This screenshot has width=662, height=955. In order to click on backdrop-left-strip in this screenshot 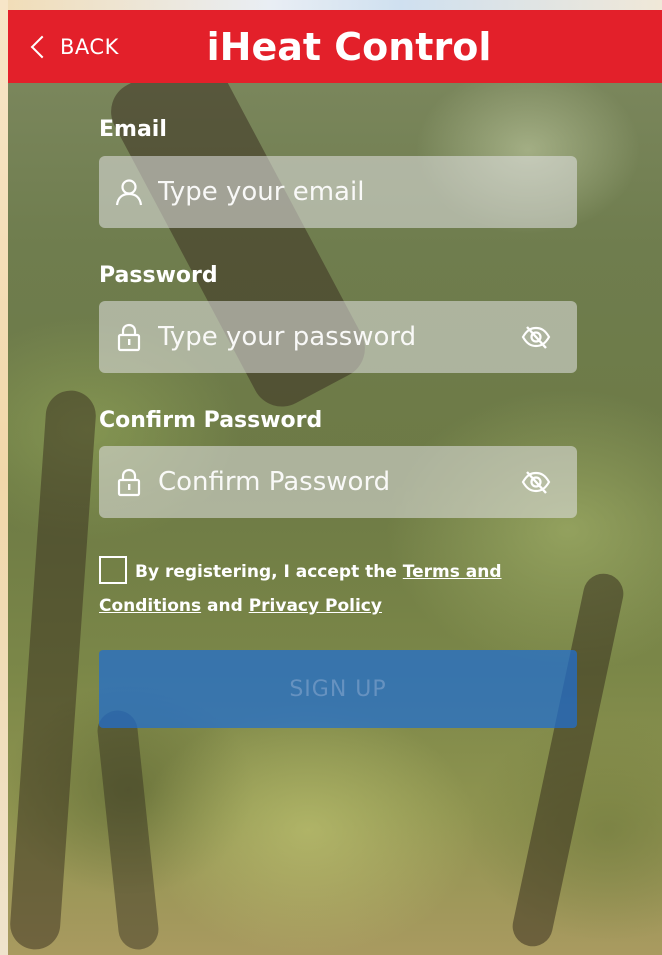, I will do `click(4, 477)`.